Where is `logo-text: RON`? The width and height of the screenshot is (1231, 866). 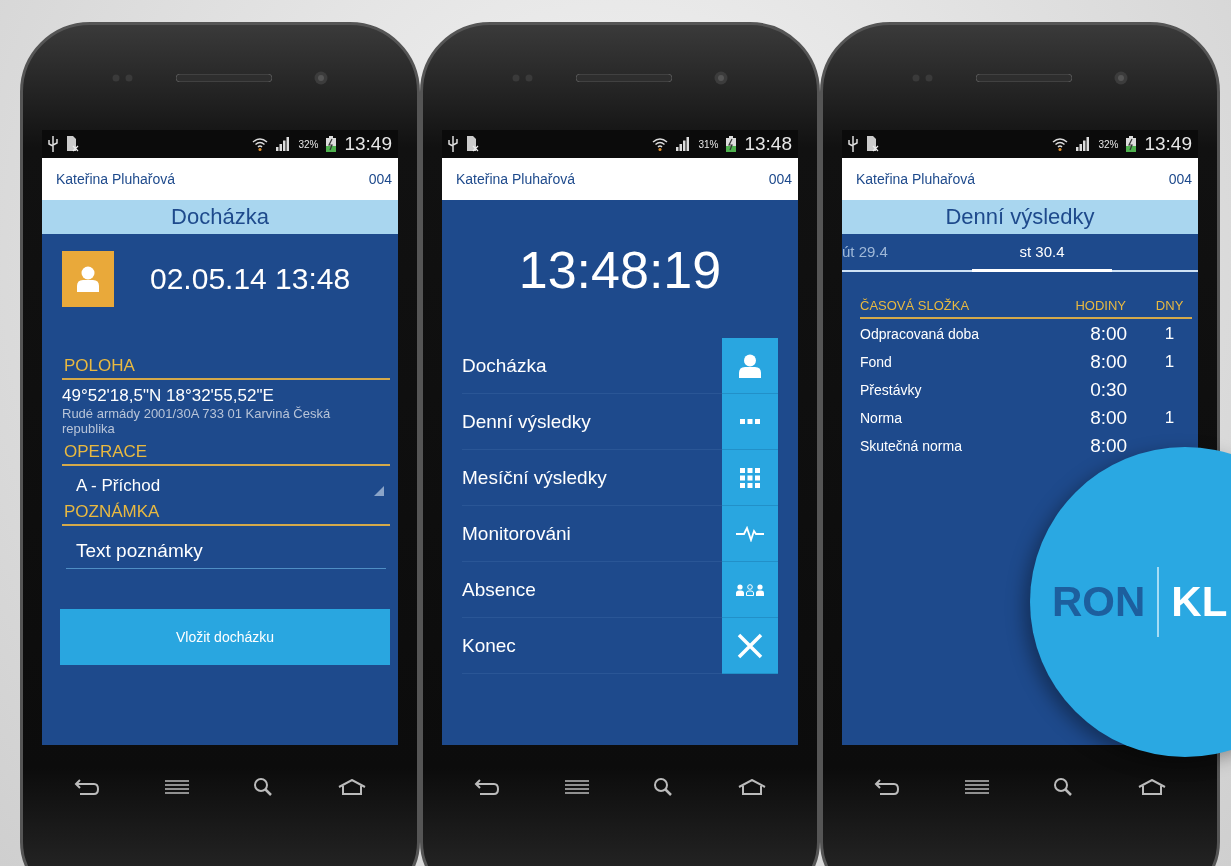 logo-text: RON is located at coordinates (1099, 602).